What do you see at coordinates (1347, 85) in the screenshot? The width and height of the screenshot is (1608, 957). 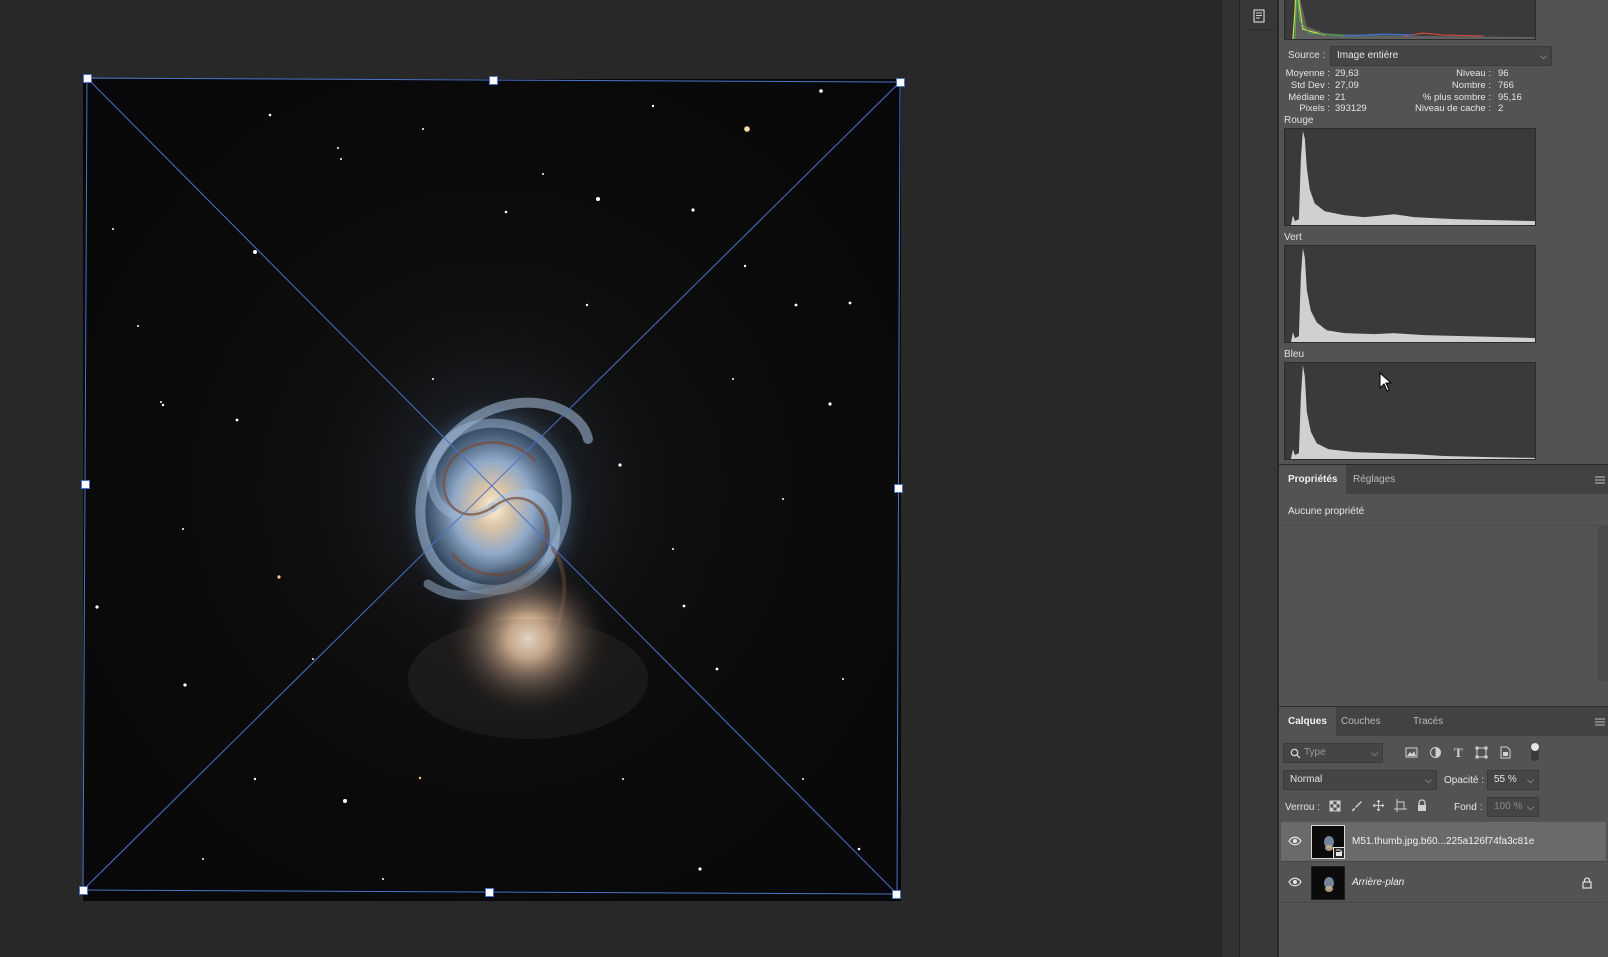 I see `stat-stddev-value: 27,09` at bounding box center [1347, 85].